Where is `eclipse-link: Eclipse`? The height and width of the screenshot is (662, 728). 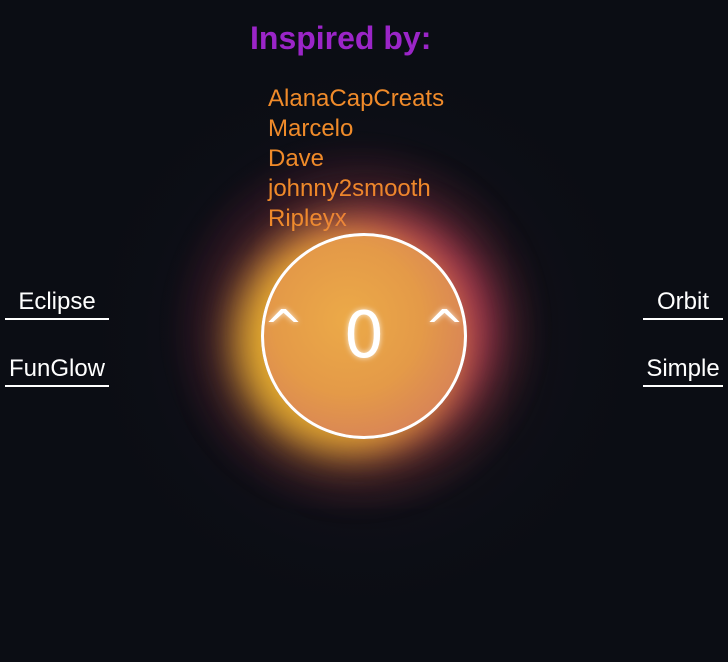
eclipse-link: Eclipse is located at coordinates (57, 304).